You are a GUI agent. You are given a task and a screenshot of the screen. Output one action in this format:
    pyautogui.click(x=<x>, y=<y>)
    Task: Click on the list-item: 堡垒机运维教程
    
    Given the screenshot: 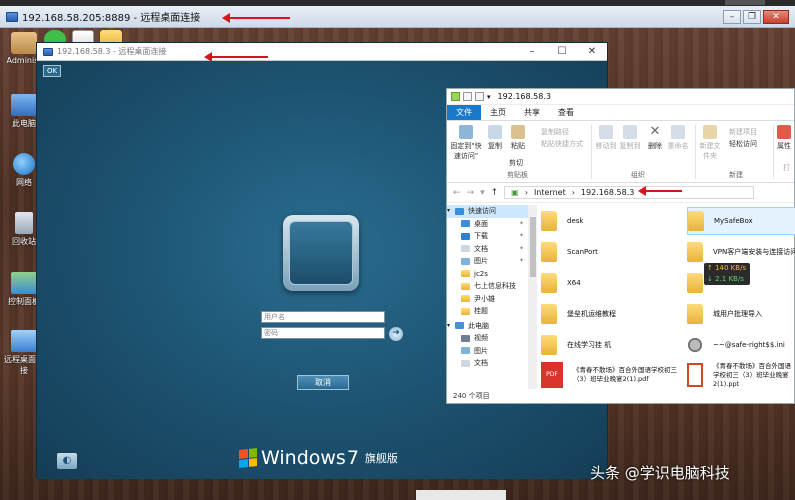 What is the action you would take?
    pyautogui.click(x=606, y=314)
    